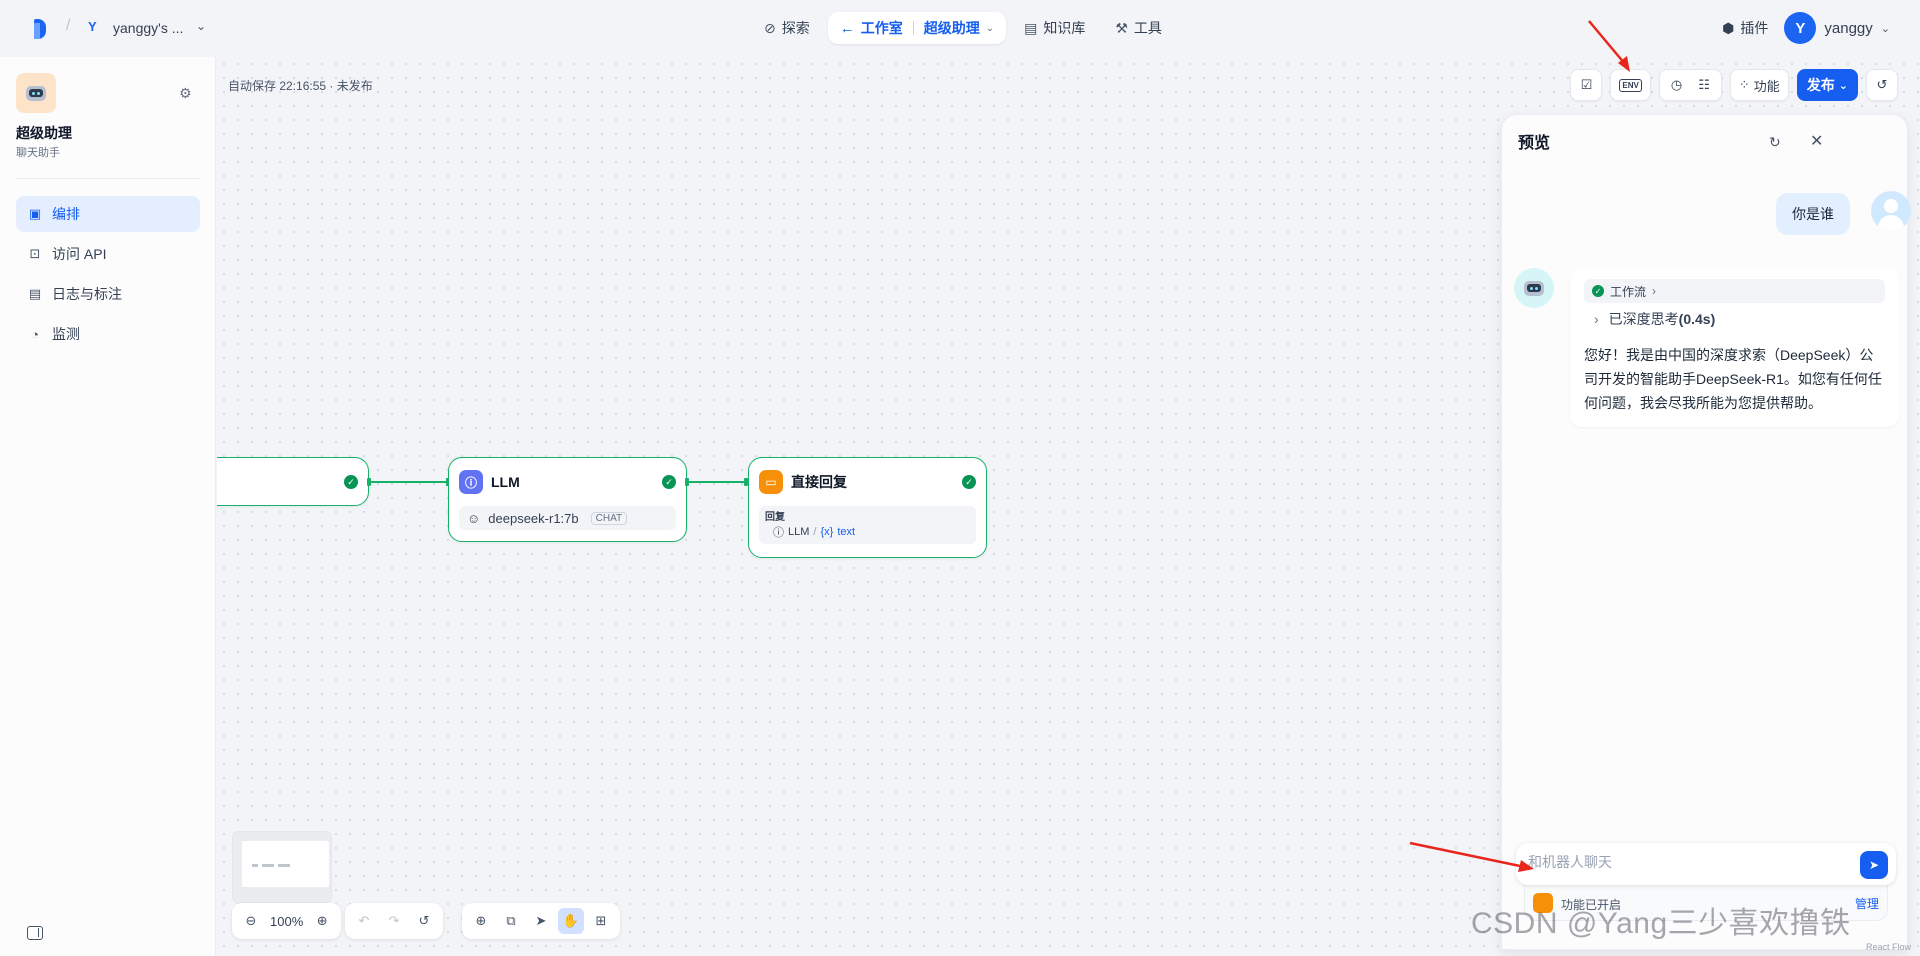  Describe the element at coordinates (108, 178) in the screenshot. I see `divider` at that location.